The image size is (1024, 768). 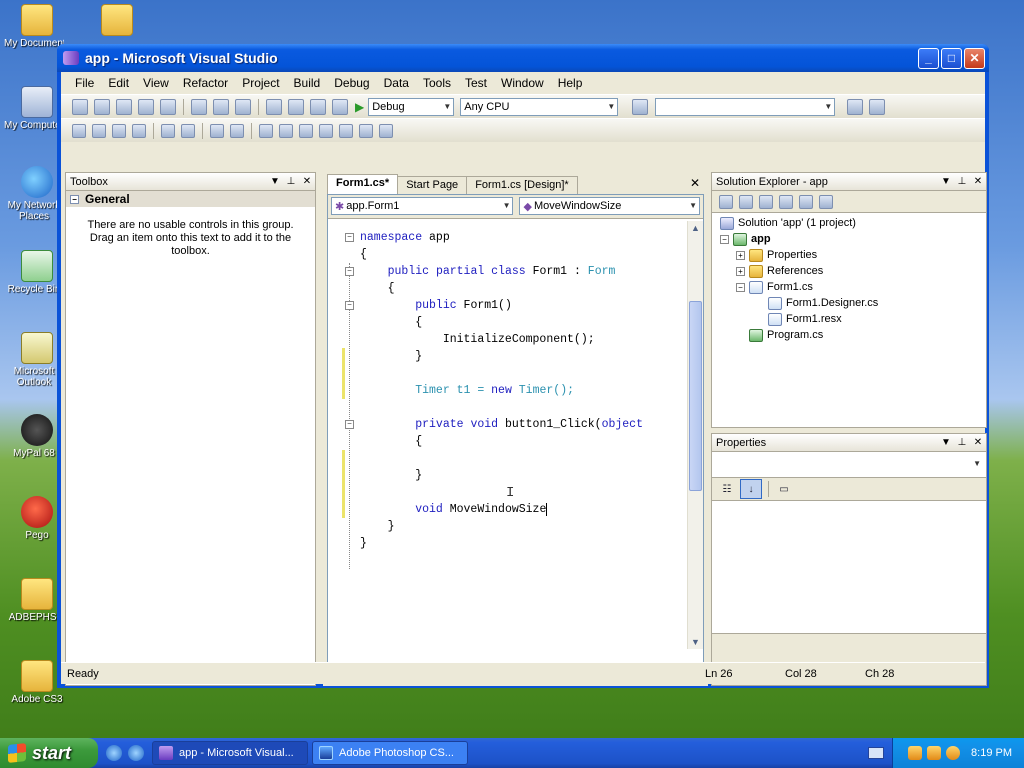 What do you see at coordinates (119, 83) in the screenshot?
I see `menu-edit: Edit` at bounding box center [119, 83].